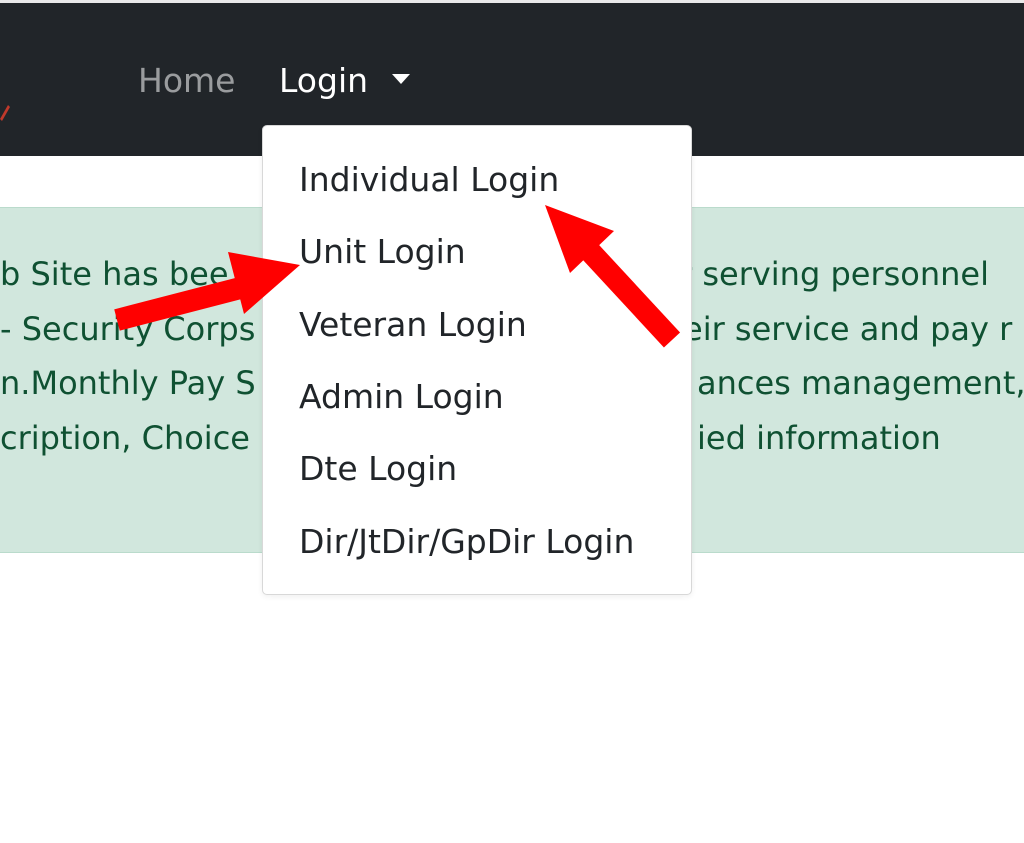 Image resolution: width=1024 pixels, height=843 pixels. I want to click on nav-login-dropdown-toggle: Login, so click(323, 81).